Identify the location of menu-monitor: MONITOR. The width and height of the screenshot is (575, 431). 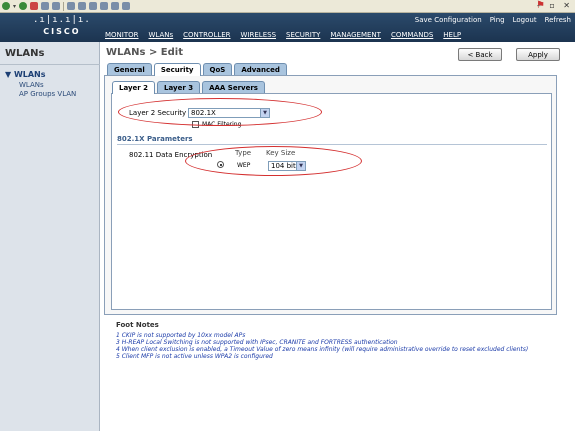
(122, 35).